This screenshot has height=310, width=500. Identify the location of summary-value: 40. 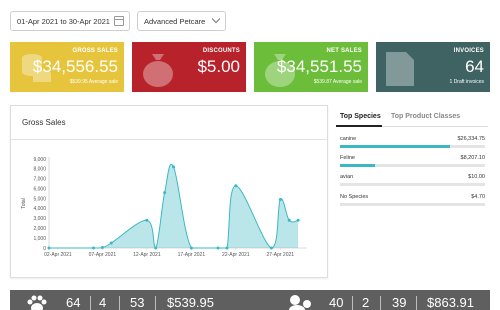
(336, 302).